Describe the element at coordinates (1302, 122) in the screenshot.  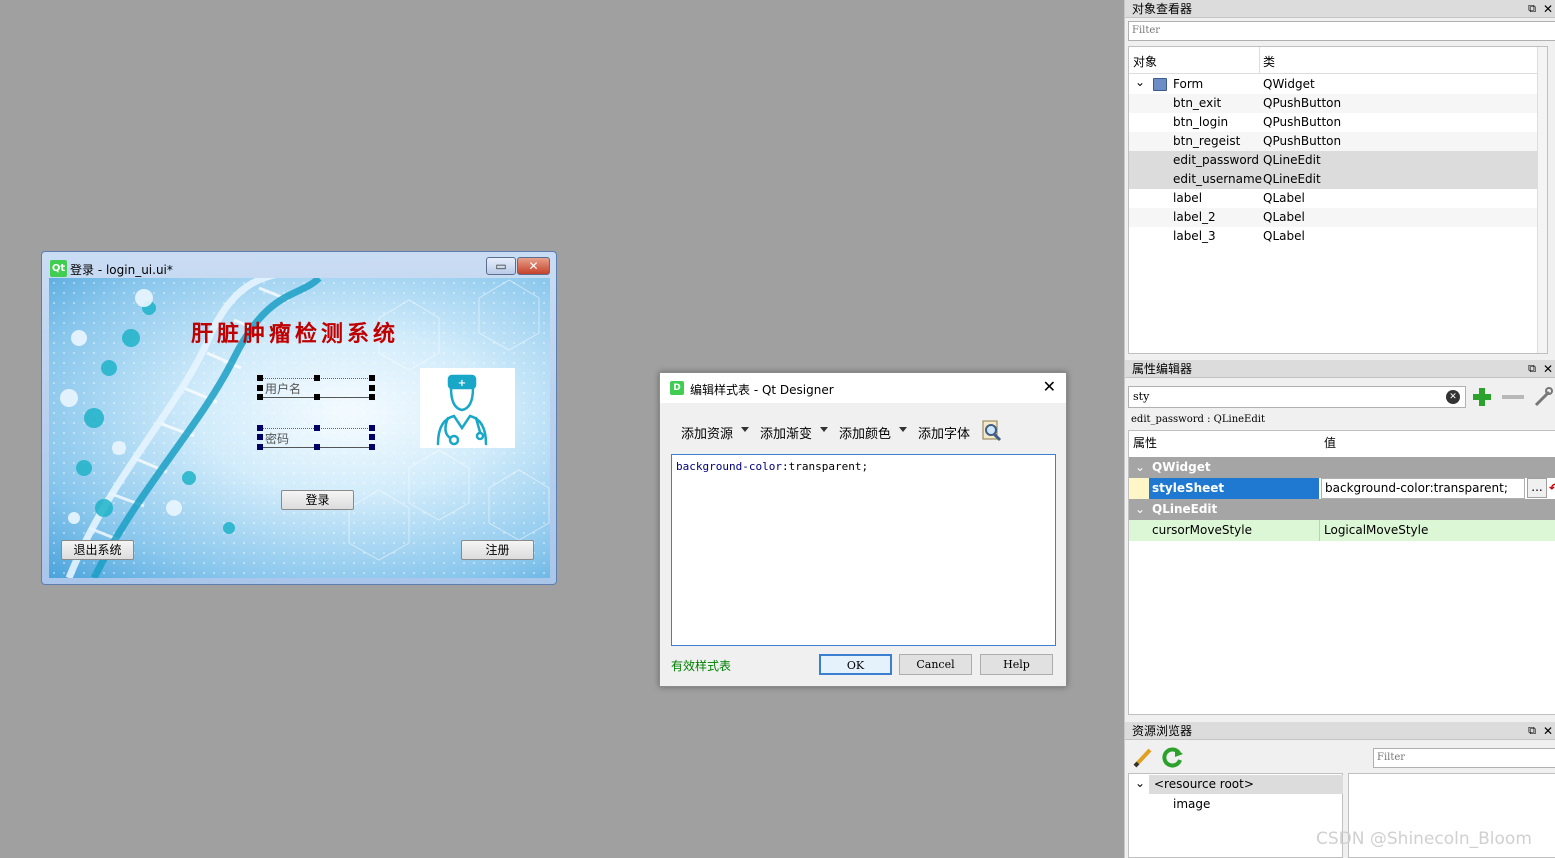
I see `object-class: QPushButton` at that location.